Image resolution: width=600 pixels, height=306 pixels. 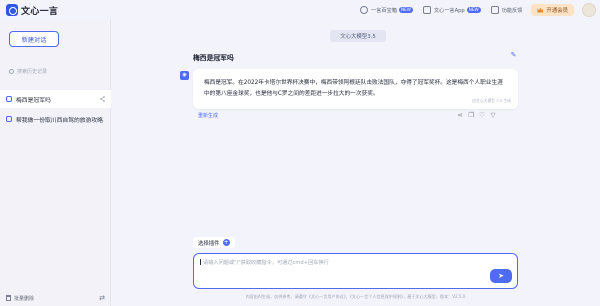 I want to click on regenerate-button: 重新生成, so click(x=208, y=115).